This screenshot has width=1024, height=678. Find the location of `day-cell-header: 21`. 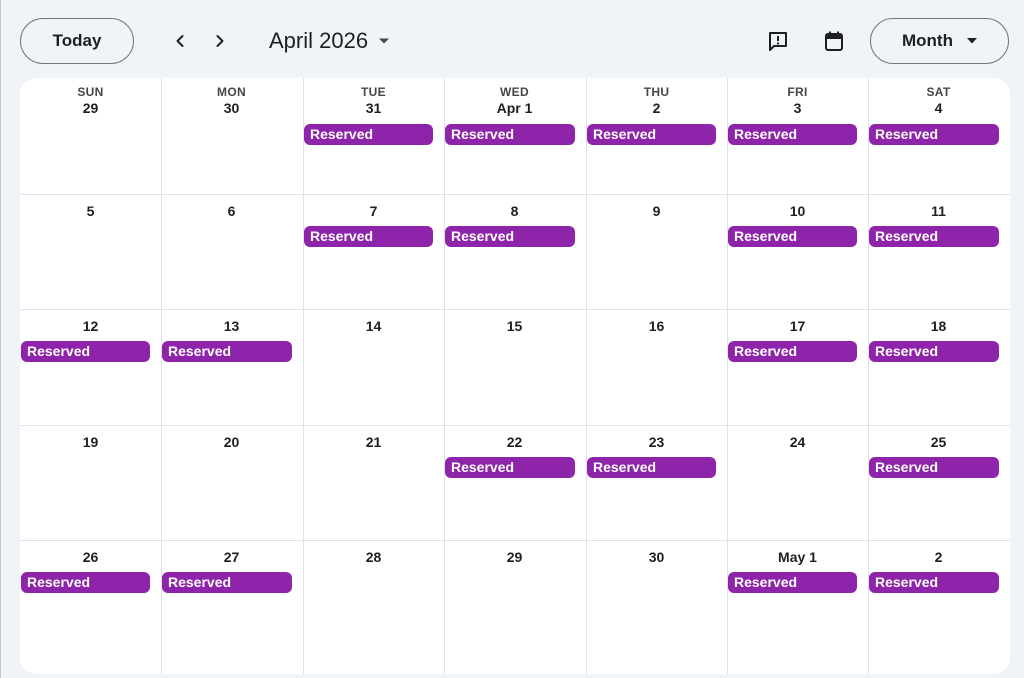

day-cell-header: 21 is located at coordinates (373, 442).